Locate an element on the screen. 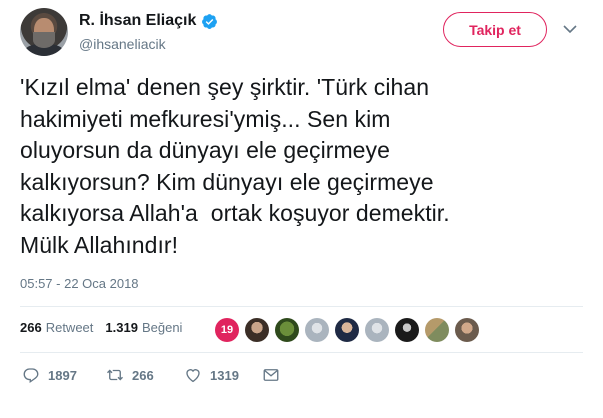  reply-button: 1897 is located at coordinates (49, 375).